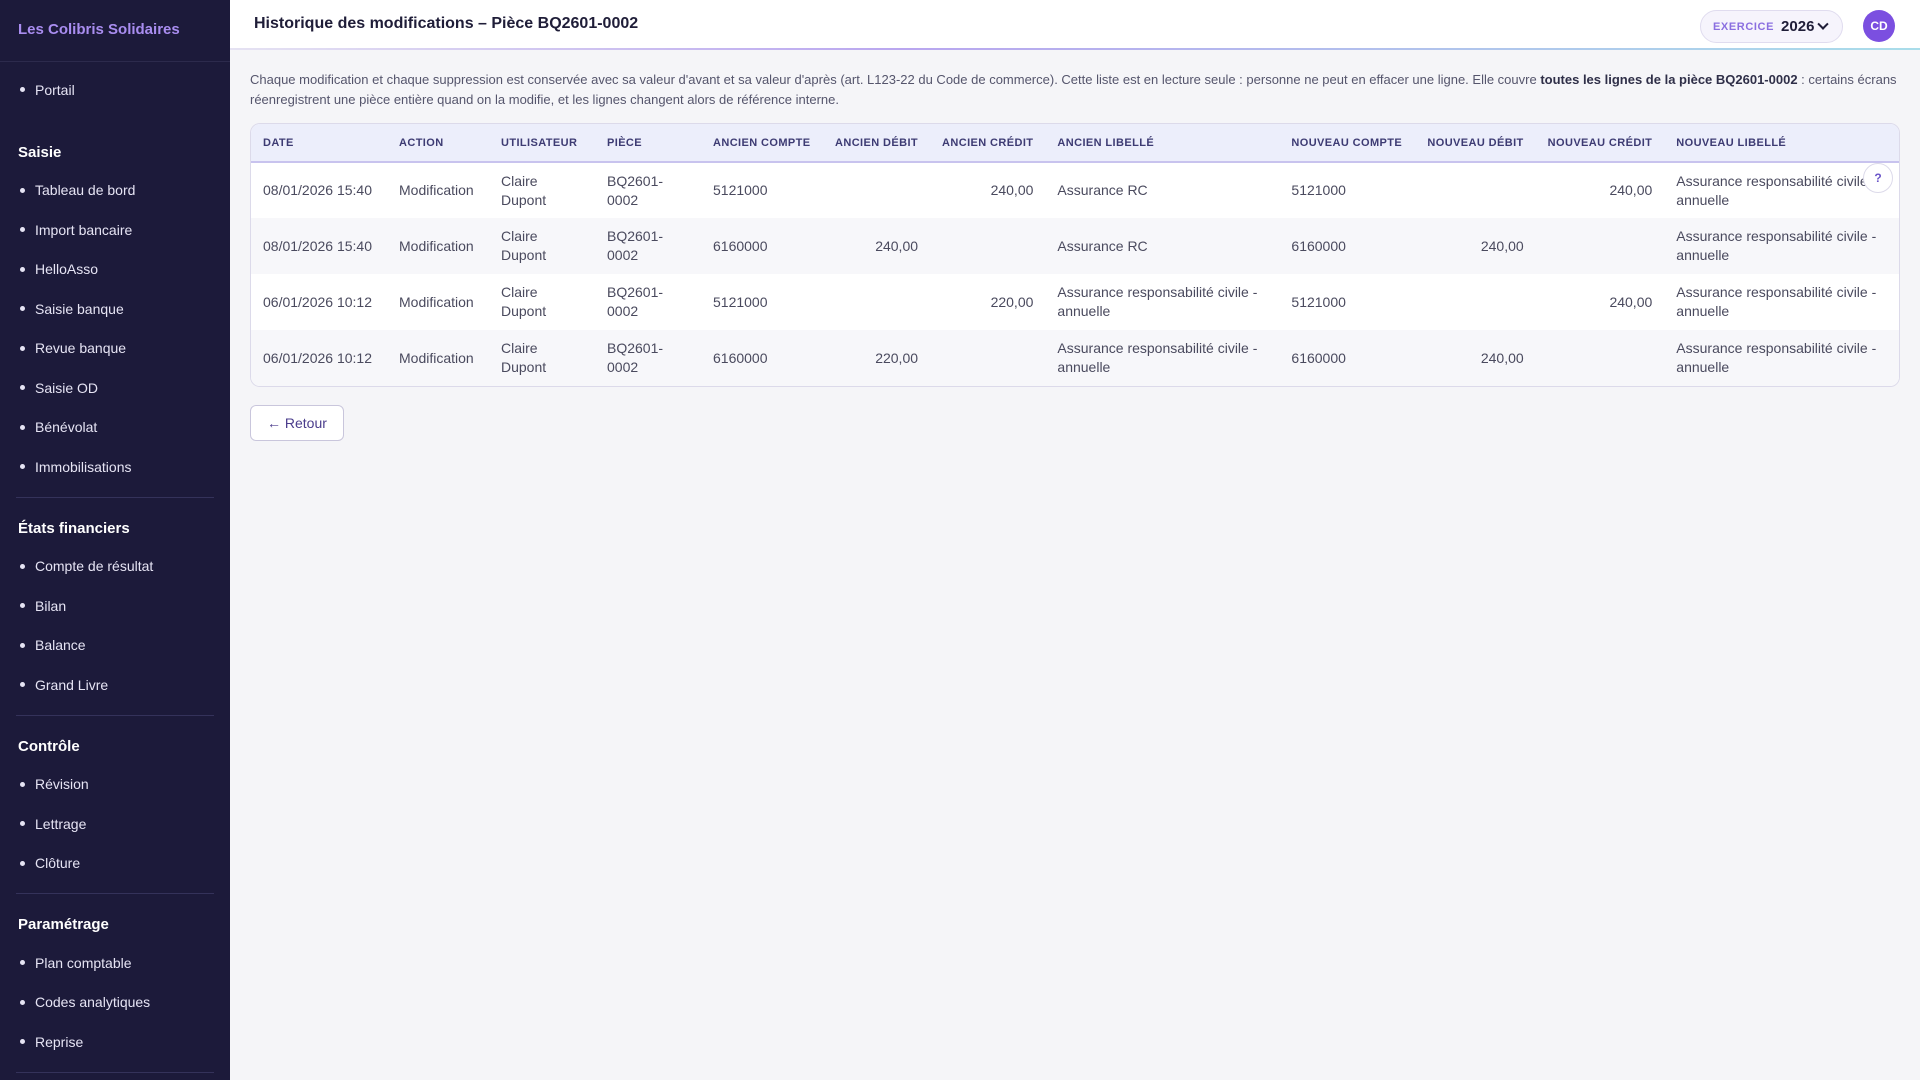  Describe the element at coordinates (74, 528) in the screenshot. I see `nav-section-title: États financiers` at that location.